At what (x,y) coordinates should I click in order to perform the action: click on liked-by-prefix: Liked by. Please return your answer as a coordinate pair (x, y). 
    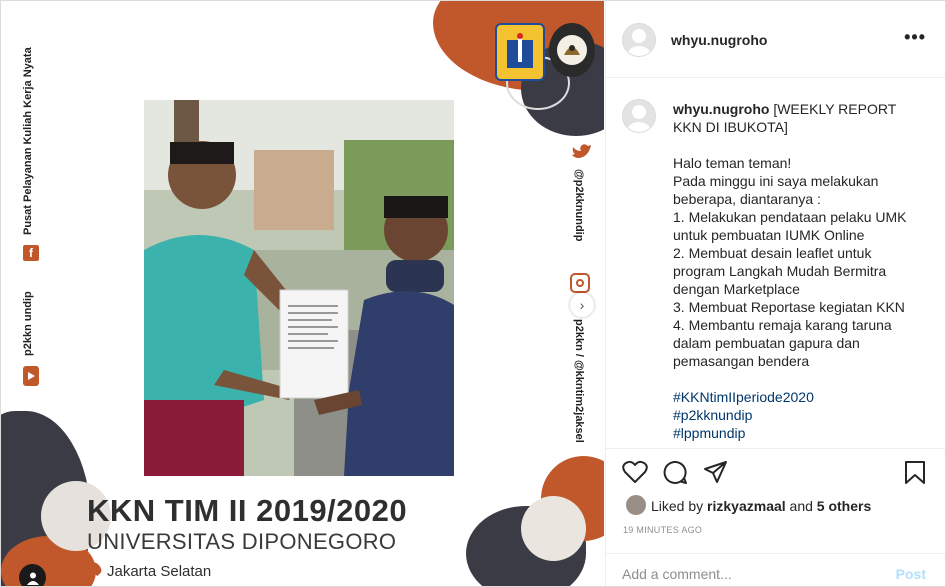
    Looking at the image, I should click on (677, 506).